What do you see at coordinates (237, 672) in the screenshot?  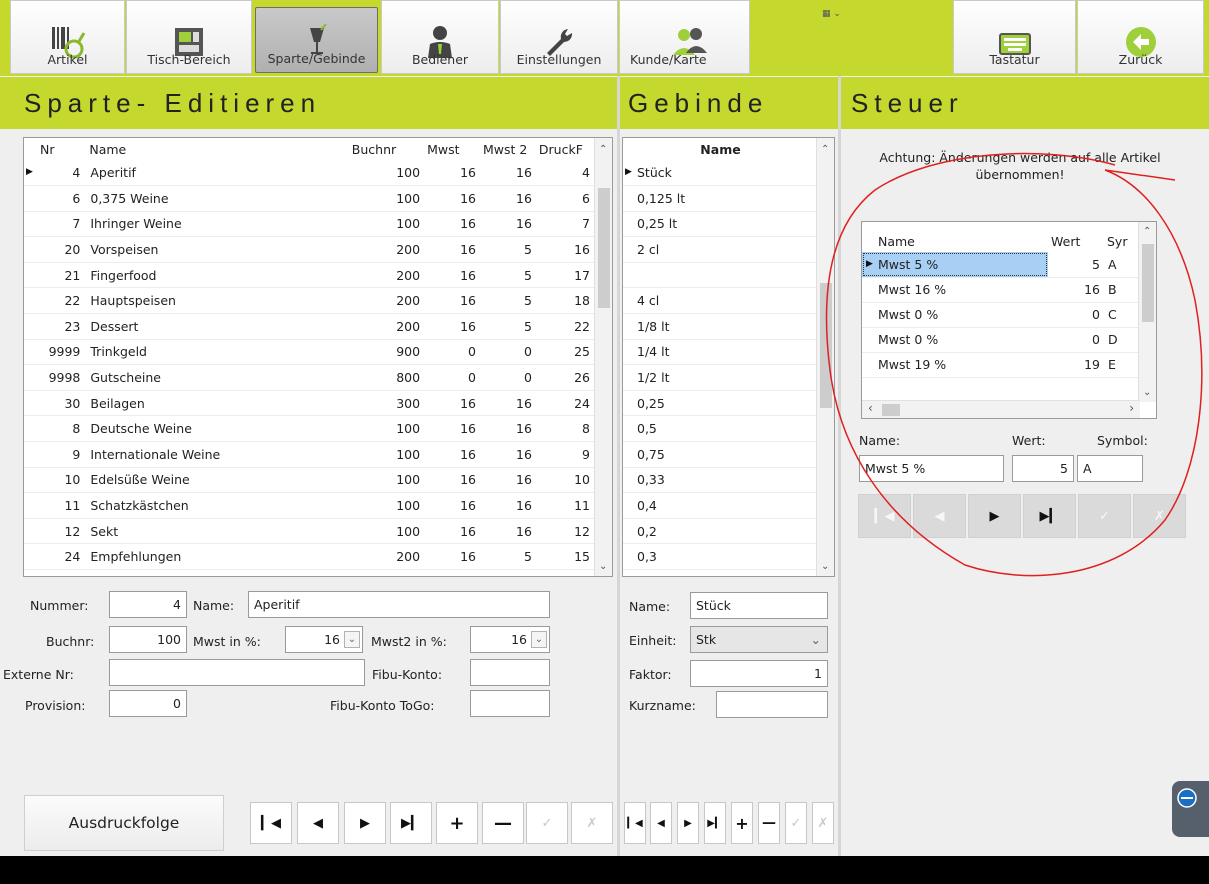 I see `externe-nr-field` at bounding box center [237, 672].